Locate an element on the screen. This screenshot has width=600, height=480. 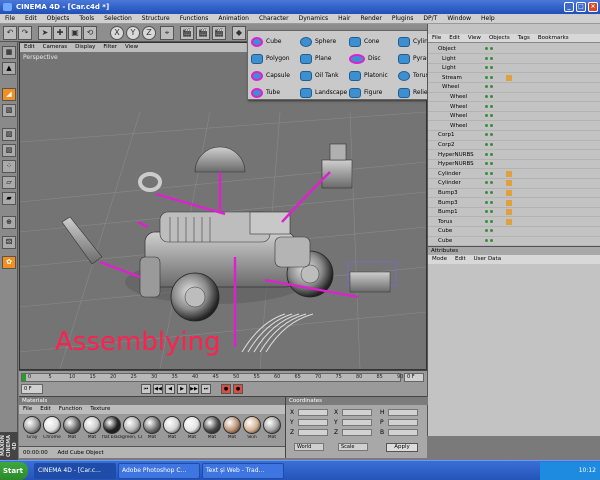
obj-menu-objects: Objects is located at coordinates (499, 38).